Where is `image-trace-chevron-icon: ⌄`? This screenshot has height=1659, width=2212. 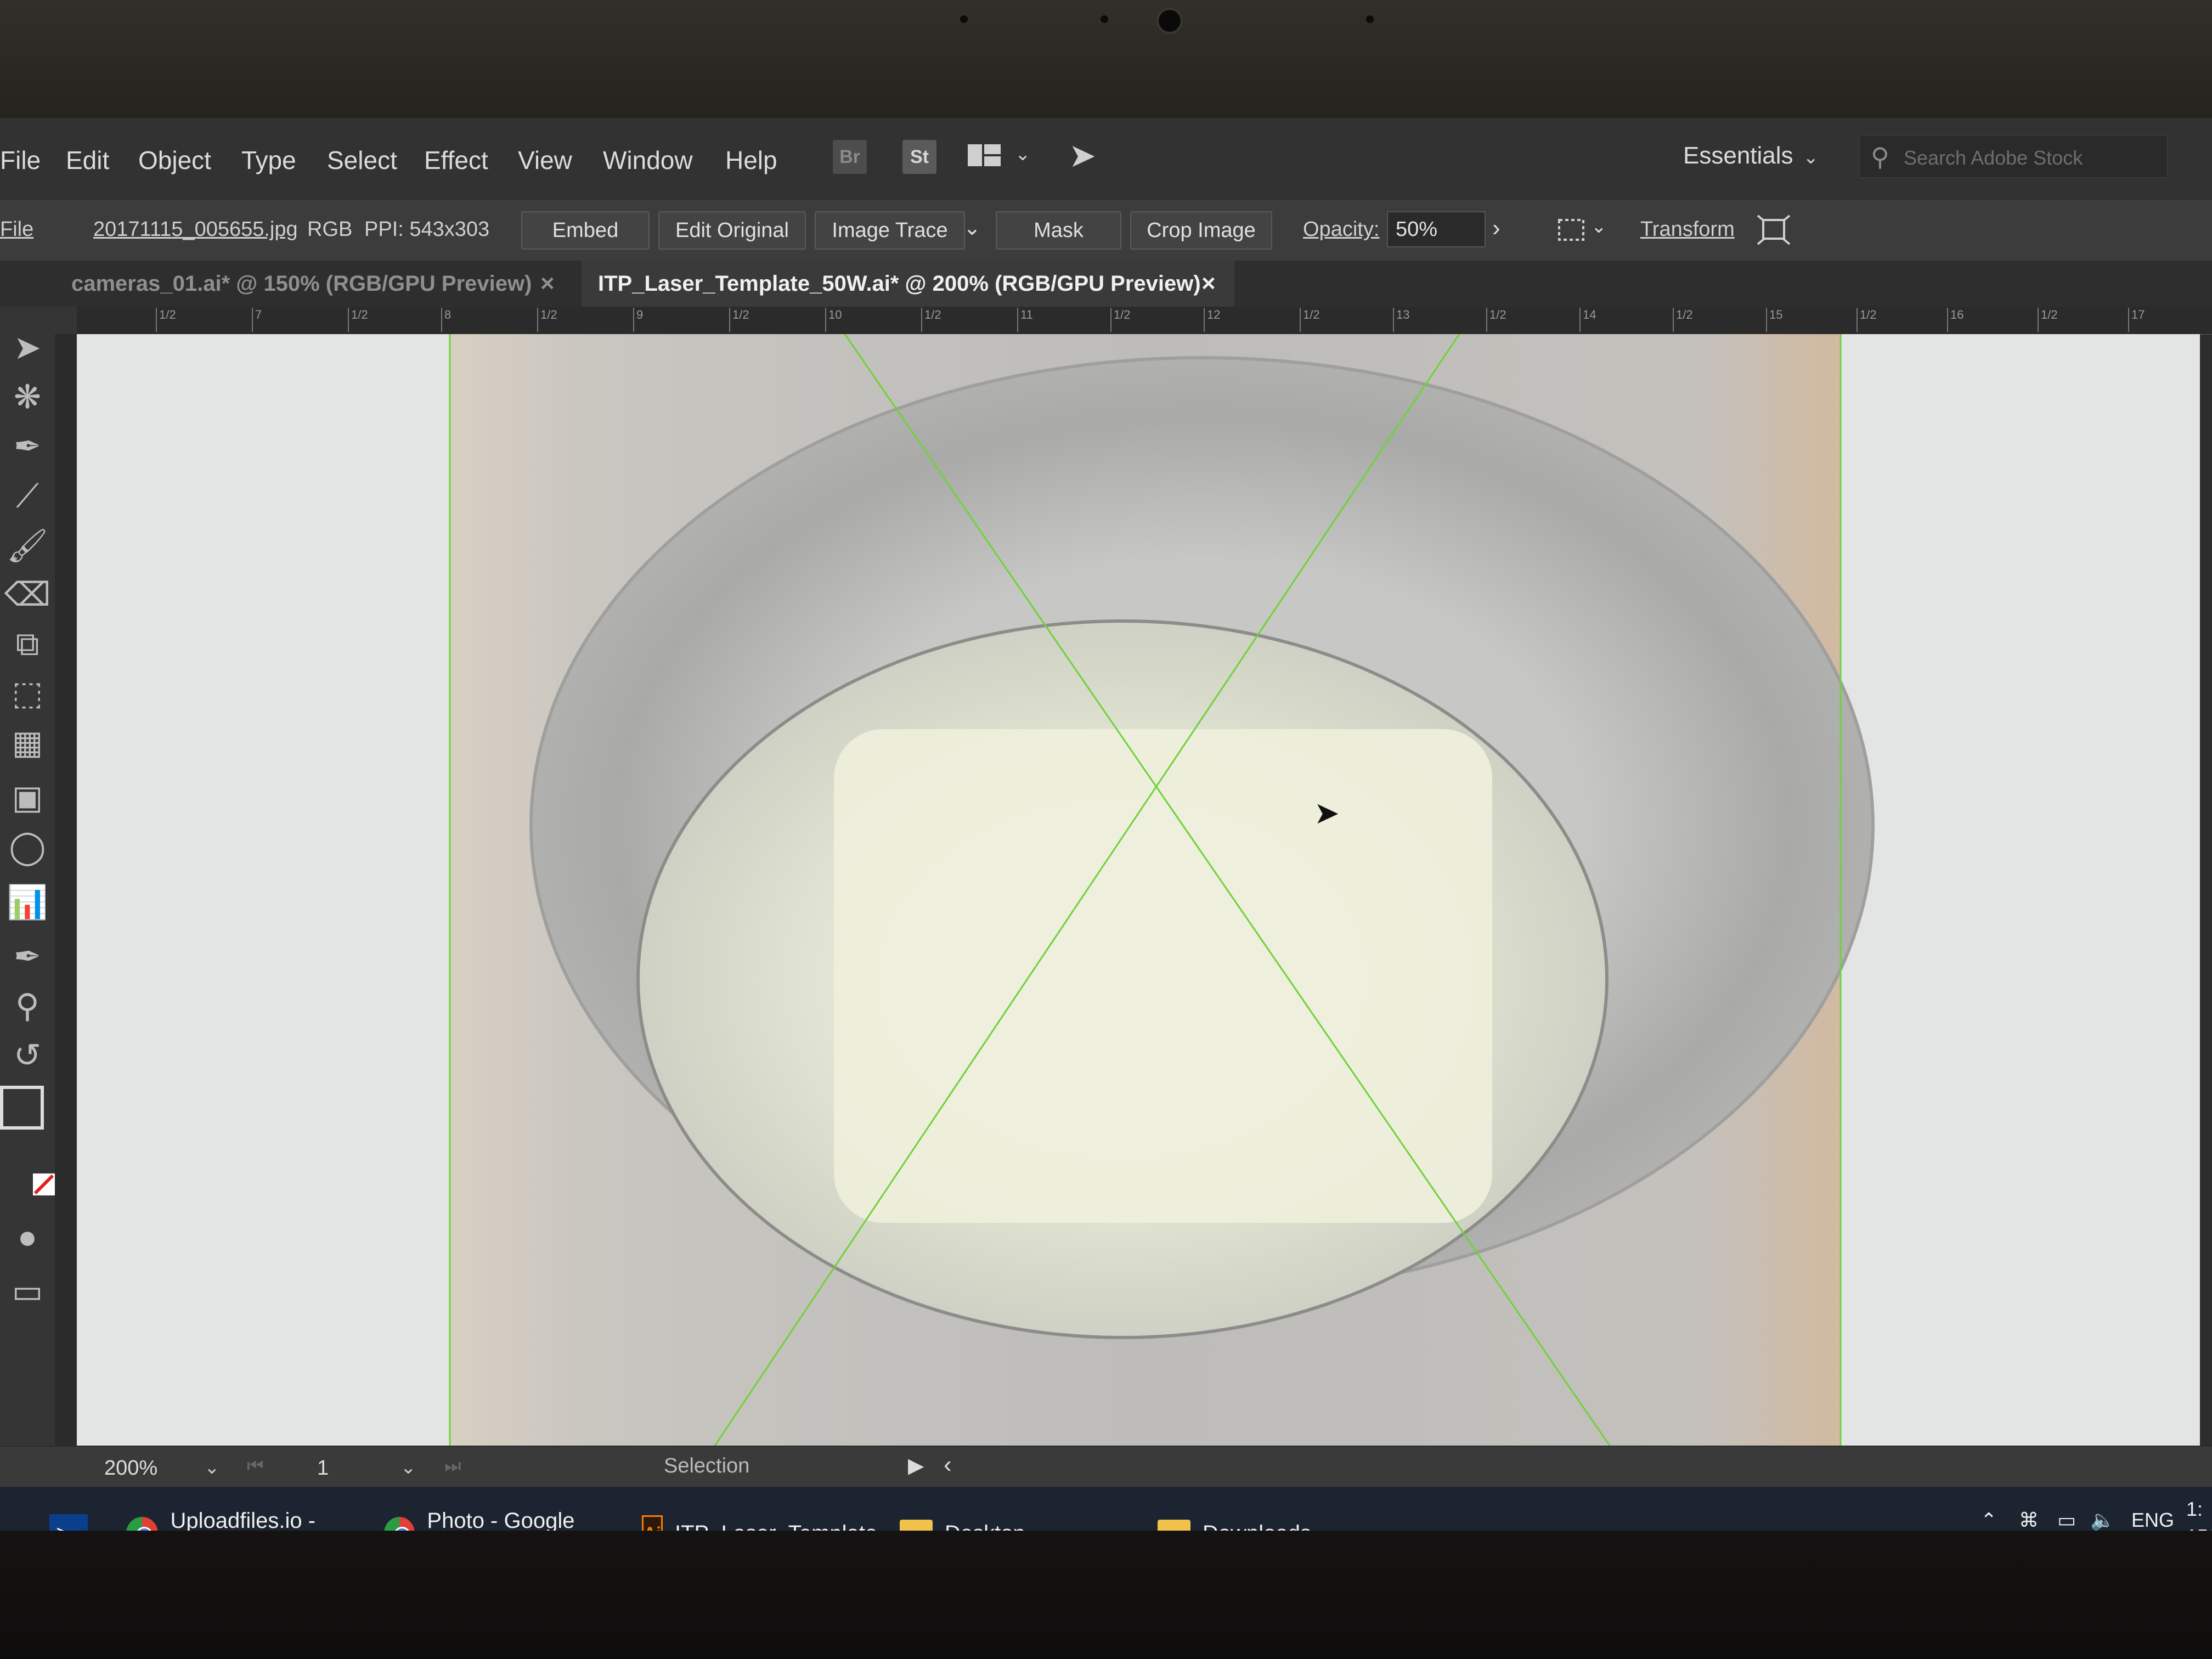 image-trace-chevron-icon: ⌄ is located at coordinates (972, 228).